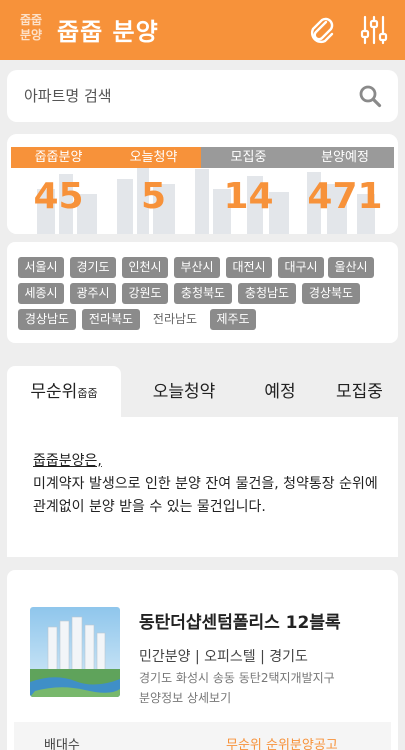 The image size is (405, 750). I want to click on region-chip: 경상남도, so click(47, 319).